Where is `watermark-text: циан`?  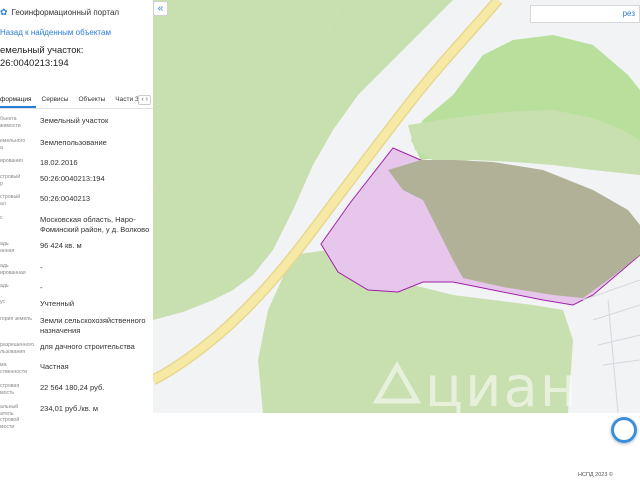 watermark-text: циан is located at coordinates (502, 387).